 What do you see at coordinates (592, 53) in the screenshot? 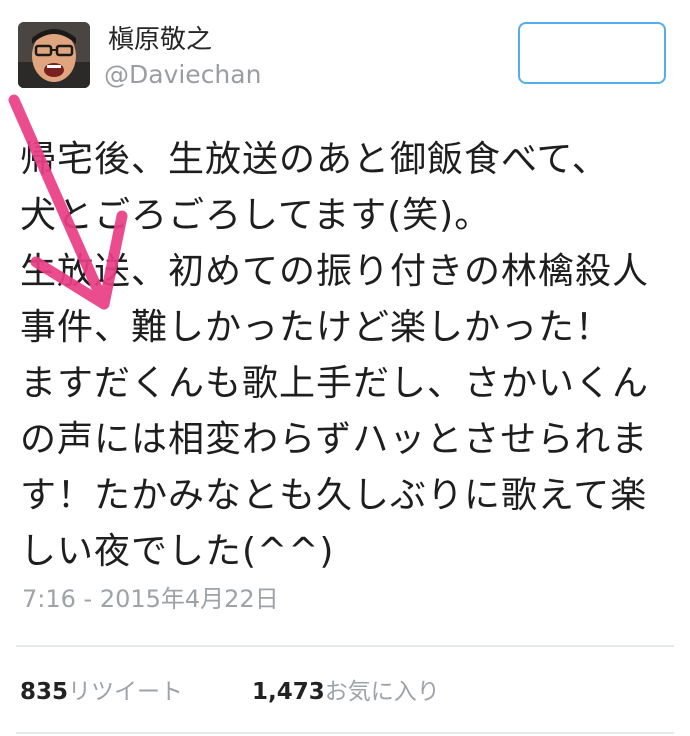
I see `follow-button` at bounding box center [592, 53].